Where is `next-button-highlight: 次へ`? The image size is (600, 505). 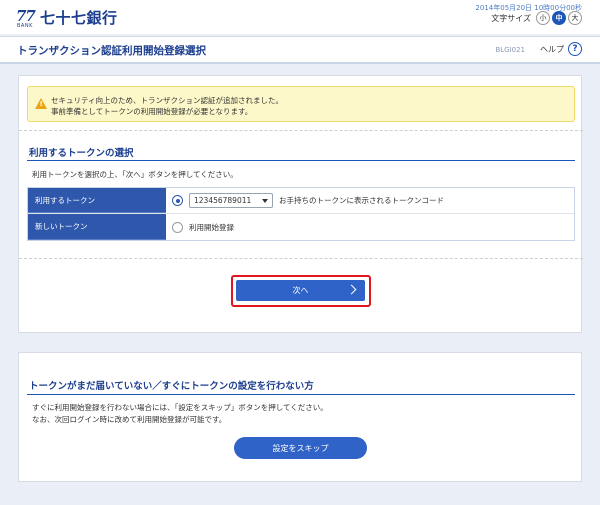
next-button-highlight: 次へ is located at coordinates (301, 291).